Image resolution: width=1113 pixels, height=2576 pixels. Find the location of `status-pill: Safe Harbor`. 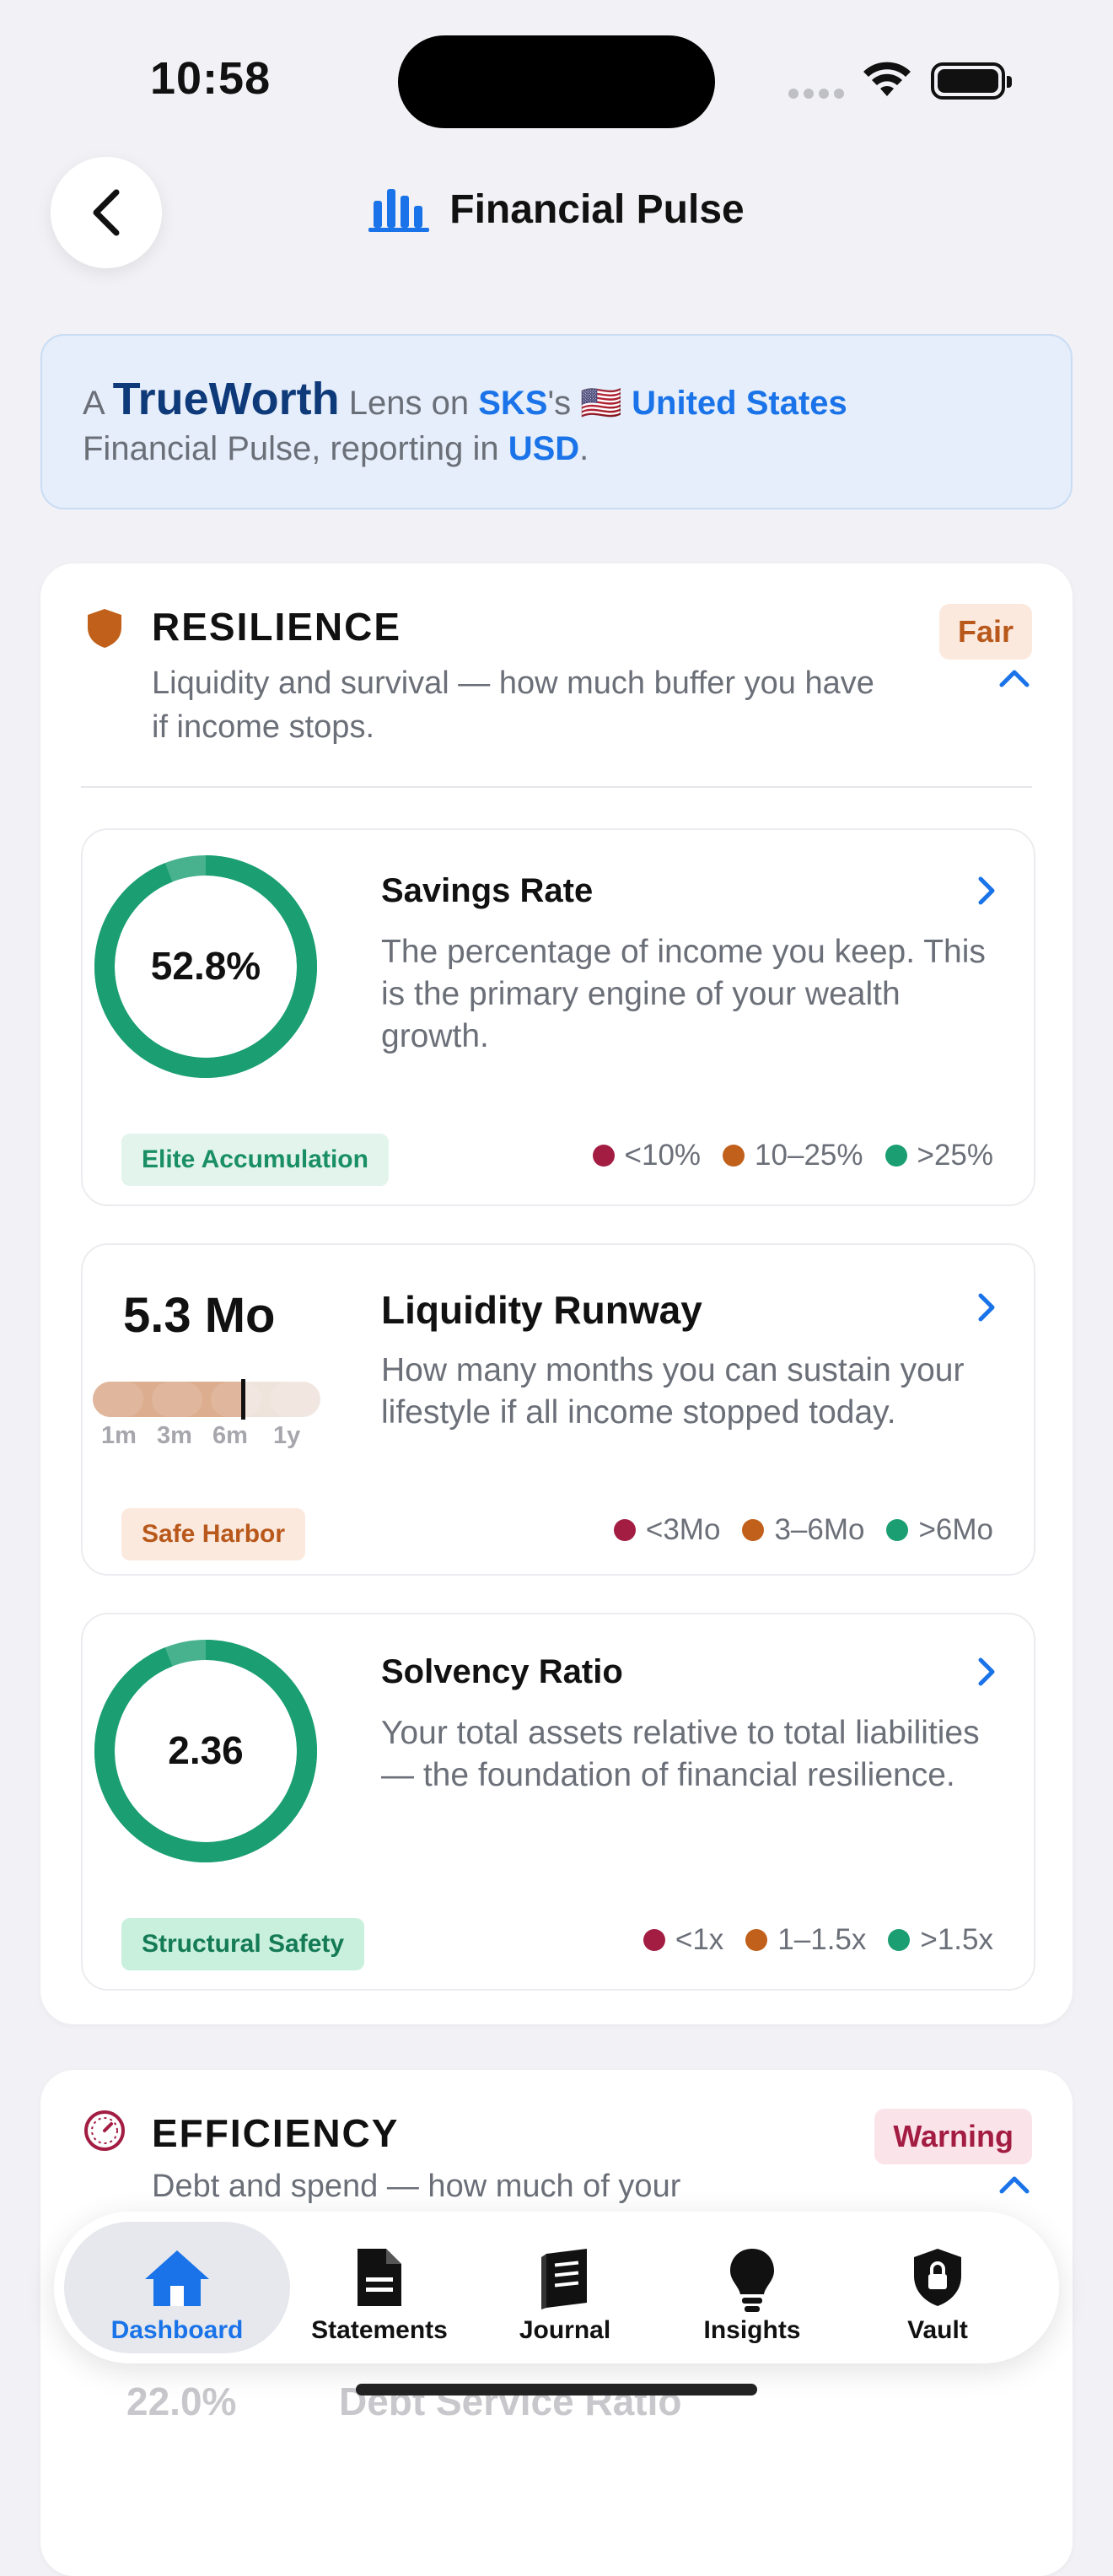

status-pill: Safe Harbor is located at coordinates (213, 1534).